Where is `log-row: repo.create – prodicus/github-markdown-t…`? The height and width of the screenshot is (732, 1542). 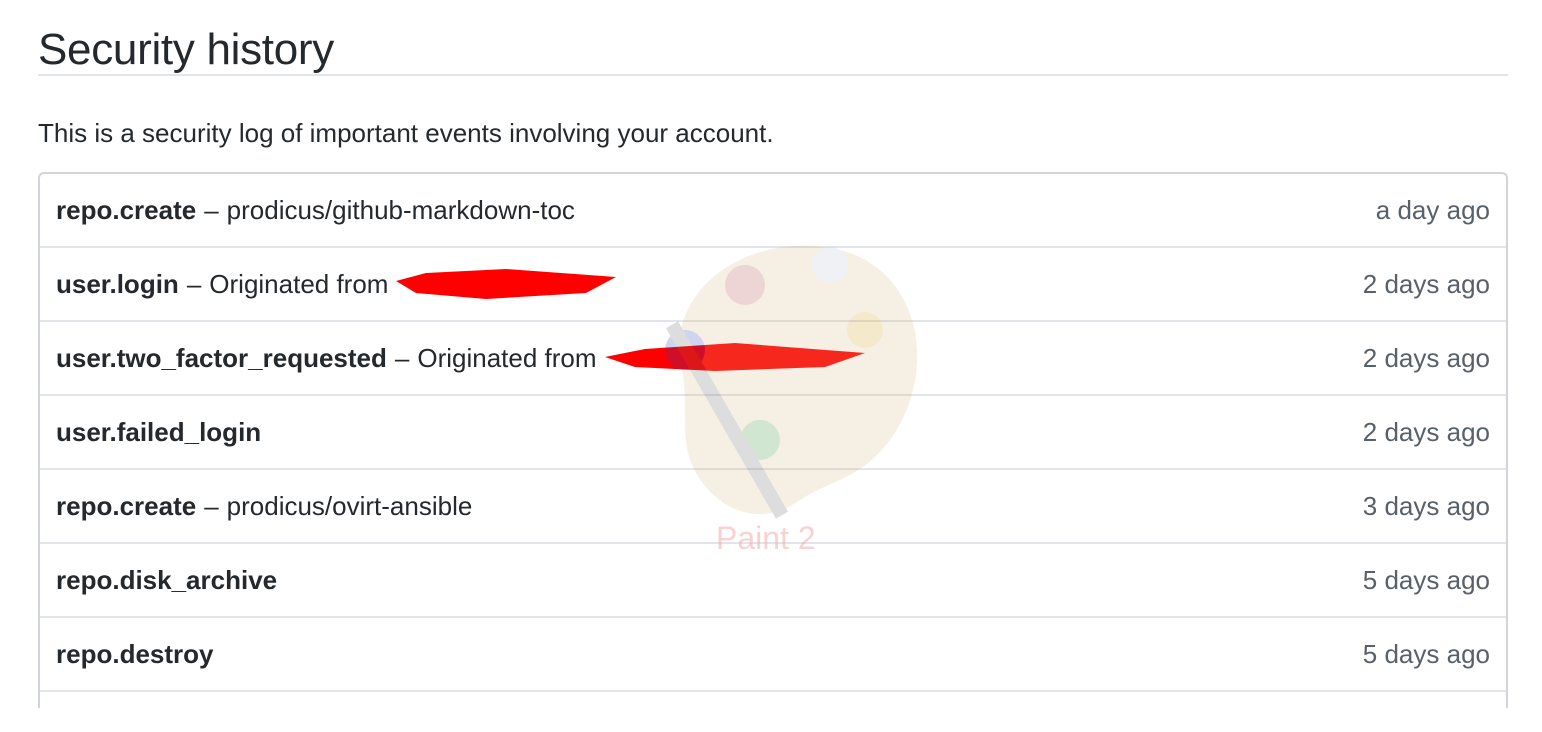 log-row: repo.create – prodicus/github-markdown-t… is located at coordinates (773, 211).